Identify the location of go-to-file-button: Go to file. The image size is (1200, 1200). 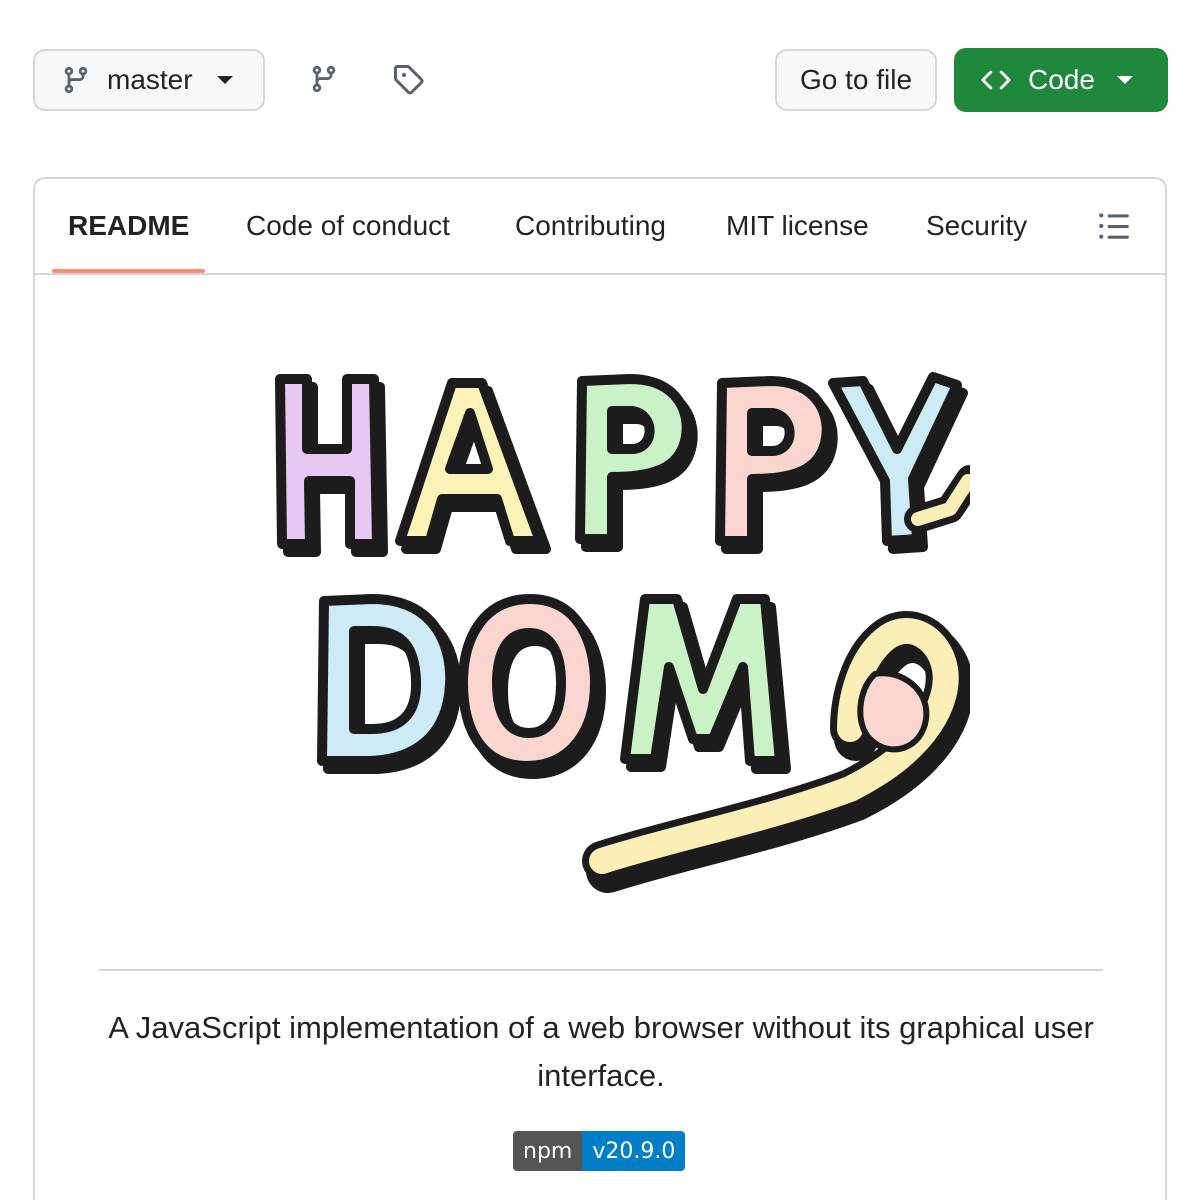
(856, 80).